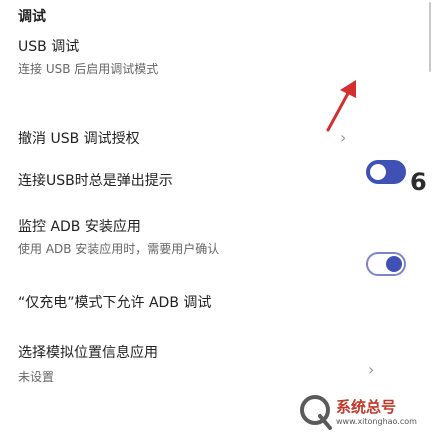 The width and height of the screenshot is (435, 448). I want to click on scrollbar, so click(430, 37).